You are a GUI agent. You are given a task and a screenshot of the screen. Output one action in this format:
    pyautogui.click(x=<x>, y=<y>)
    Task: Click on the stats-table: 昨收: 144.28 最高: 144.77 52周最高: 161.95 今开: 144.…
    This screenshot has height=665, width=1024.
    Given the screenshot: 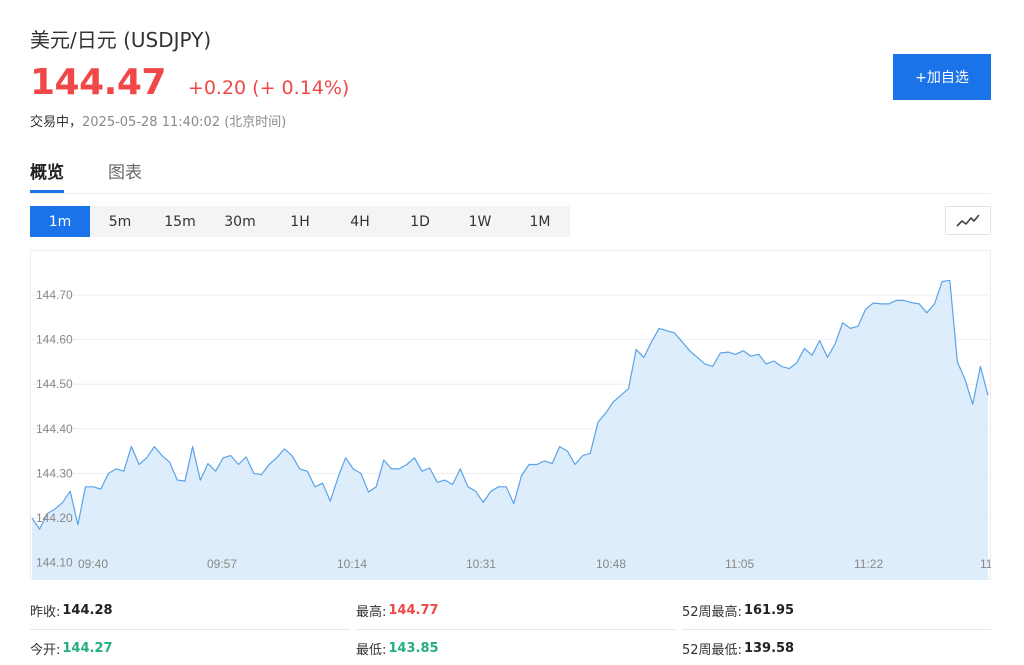 What is the action you would take?
    pyautogui.click(x=510, y=628)
    